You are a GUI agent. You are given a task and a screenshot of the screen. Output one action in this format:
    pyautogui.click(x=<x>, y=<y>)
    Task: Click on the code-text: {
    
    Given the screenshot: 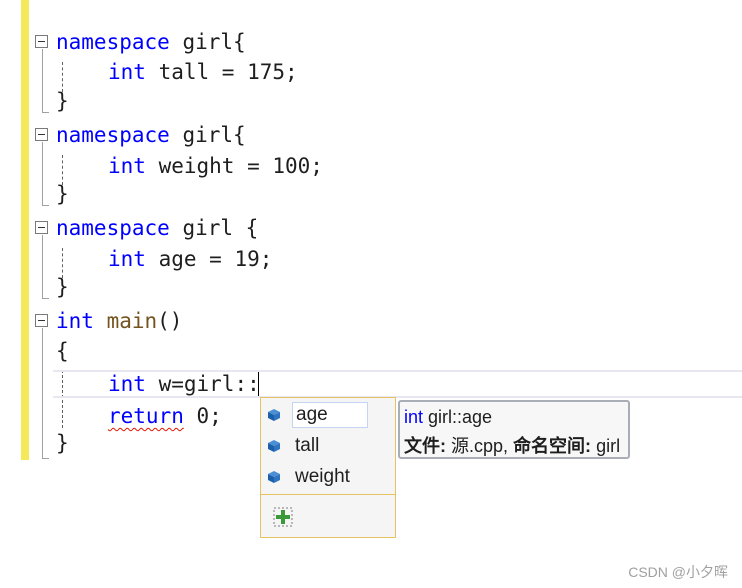 What is the action you would take?
    pyautogui.click(x=62, y=351)
    